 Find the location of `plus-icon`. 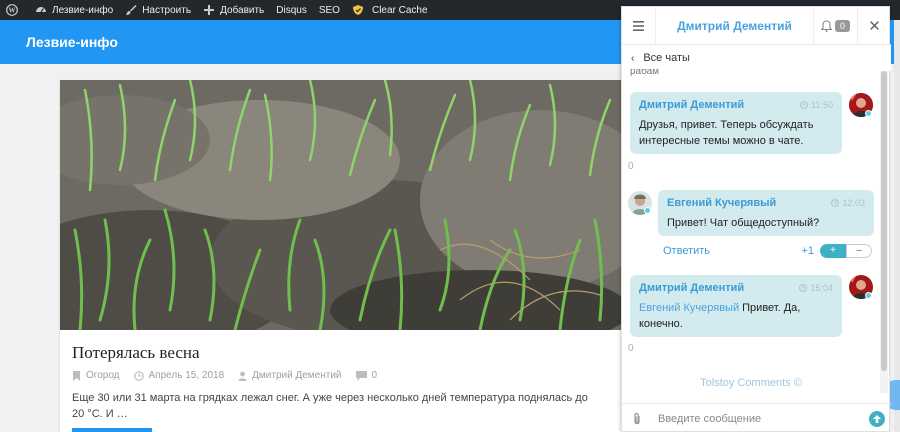

plus-icon is located at coordinates (209, 10).